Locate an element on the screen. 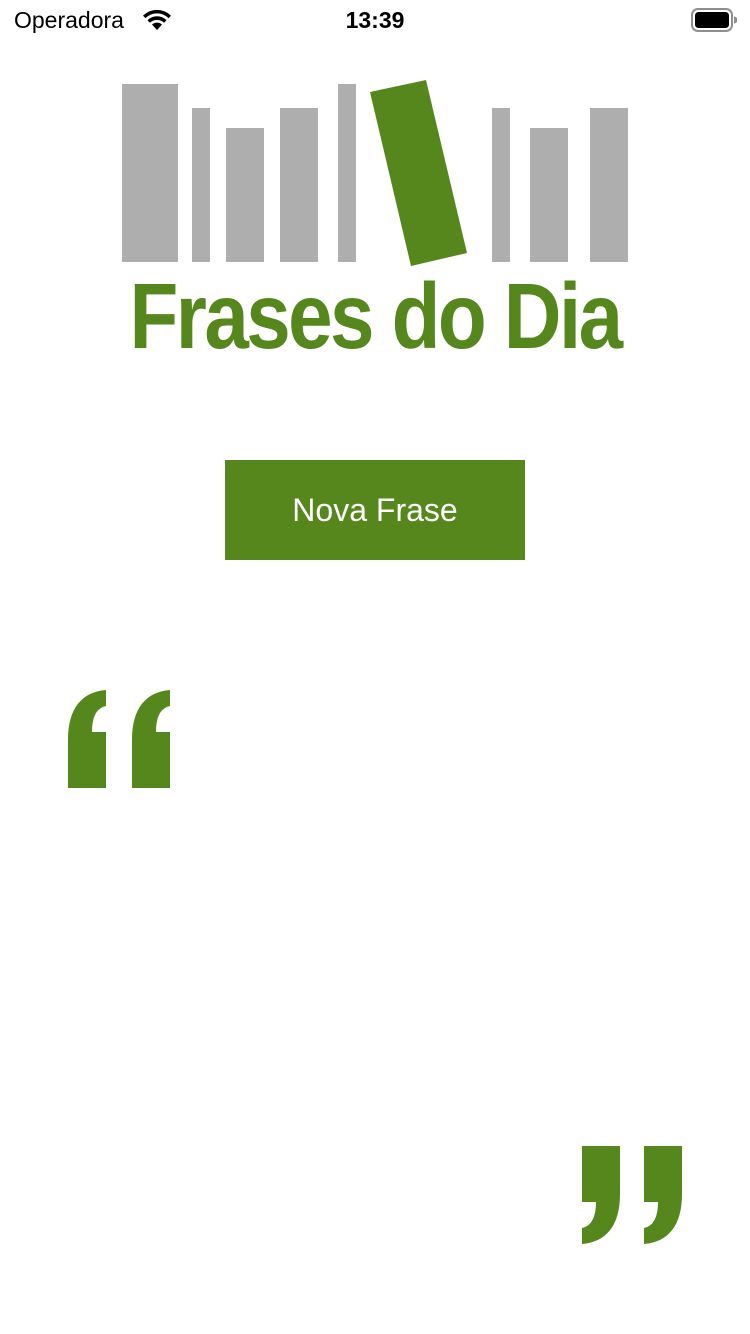  new-phrase-button: Nova Frase is located at coordinates (375, 510).